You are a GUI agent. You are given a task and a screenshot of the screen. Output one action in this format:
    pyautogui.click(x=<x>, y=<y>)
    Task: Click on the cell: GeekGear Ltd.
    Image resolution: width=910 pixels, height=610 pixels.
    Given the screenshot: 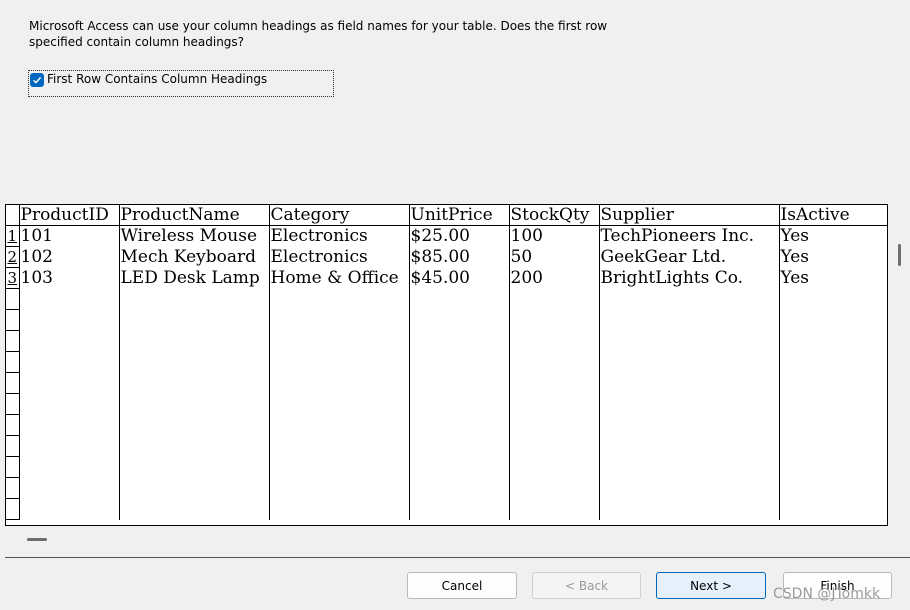 What is the action you would take?
    pyautogui.click(x=688, y=257)
    